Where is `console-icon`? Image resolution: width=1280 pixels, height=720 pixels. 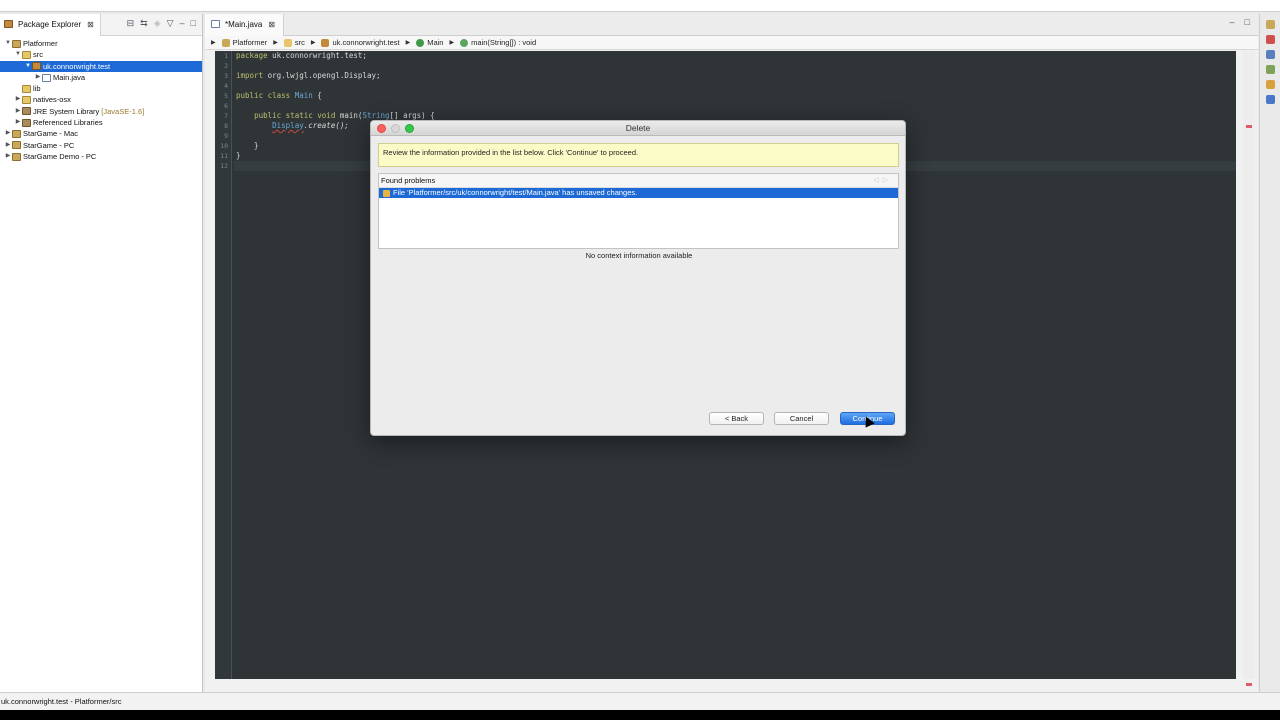 console-icon is located at coordinates (1270, 99).